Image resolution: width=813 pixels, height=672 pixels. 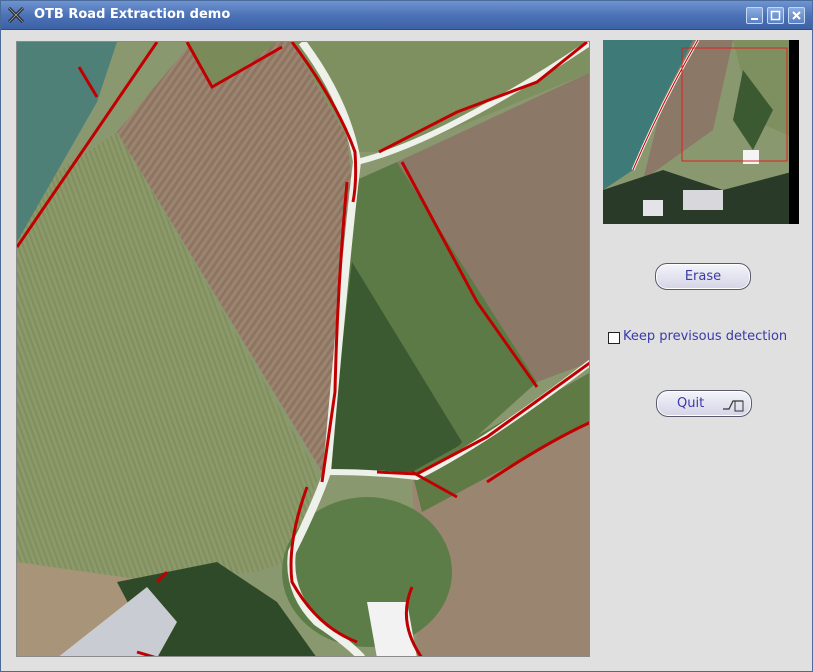 I want to click on overview-image, so click(x=701, y=132).